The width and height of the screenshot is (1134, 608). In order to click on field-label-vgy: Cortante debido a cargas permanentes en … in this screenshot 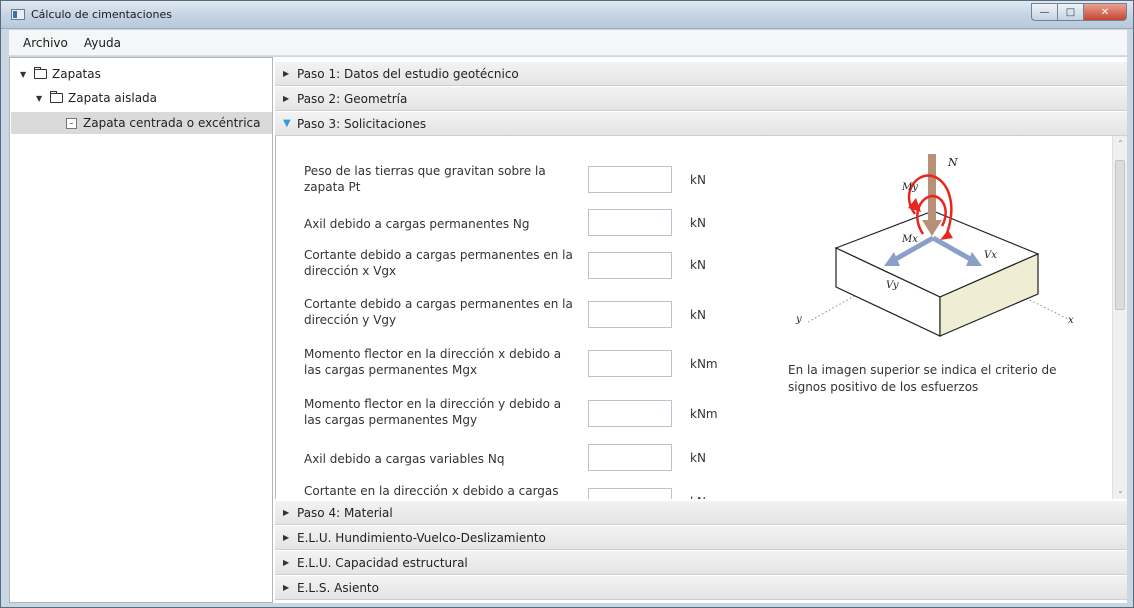, I will do `click(438, 312)`.